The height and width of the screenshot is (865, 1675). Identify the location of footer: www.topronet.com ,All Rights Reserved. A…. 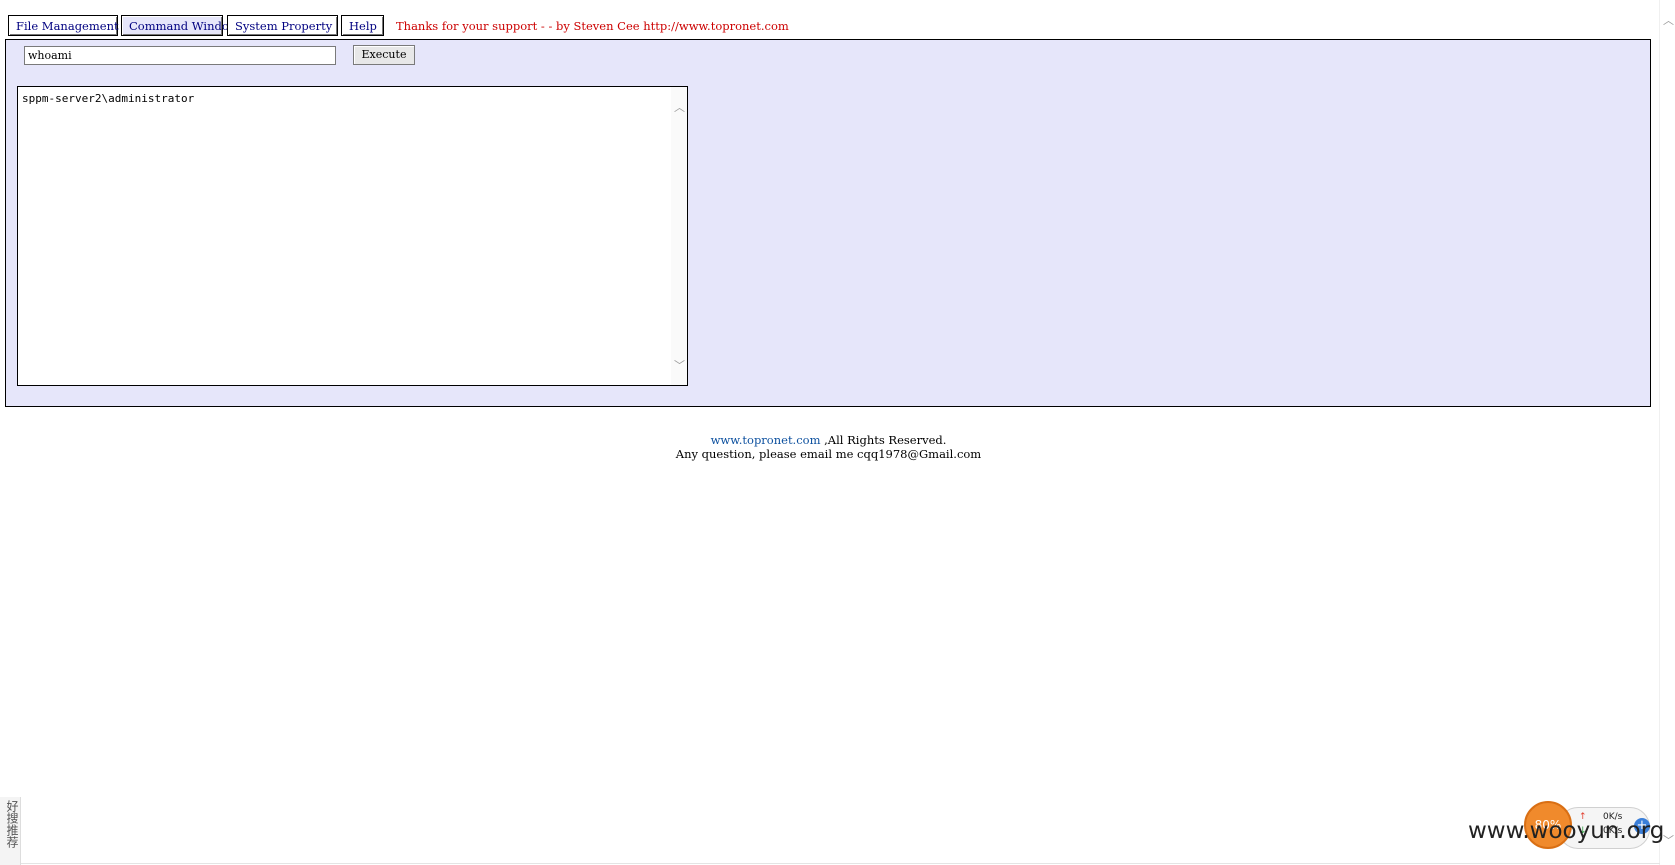
(828, 447).